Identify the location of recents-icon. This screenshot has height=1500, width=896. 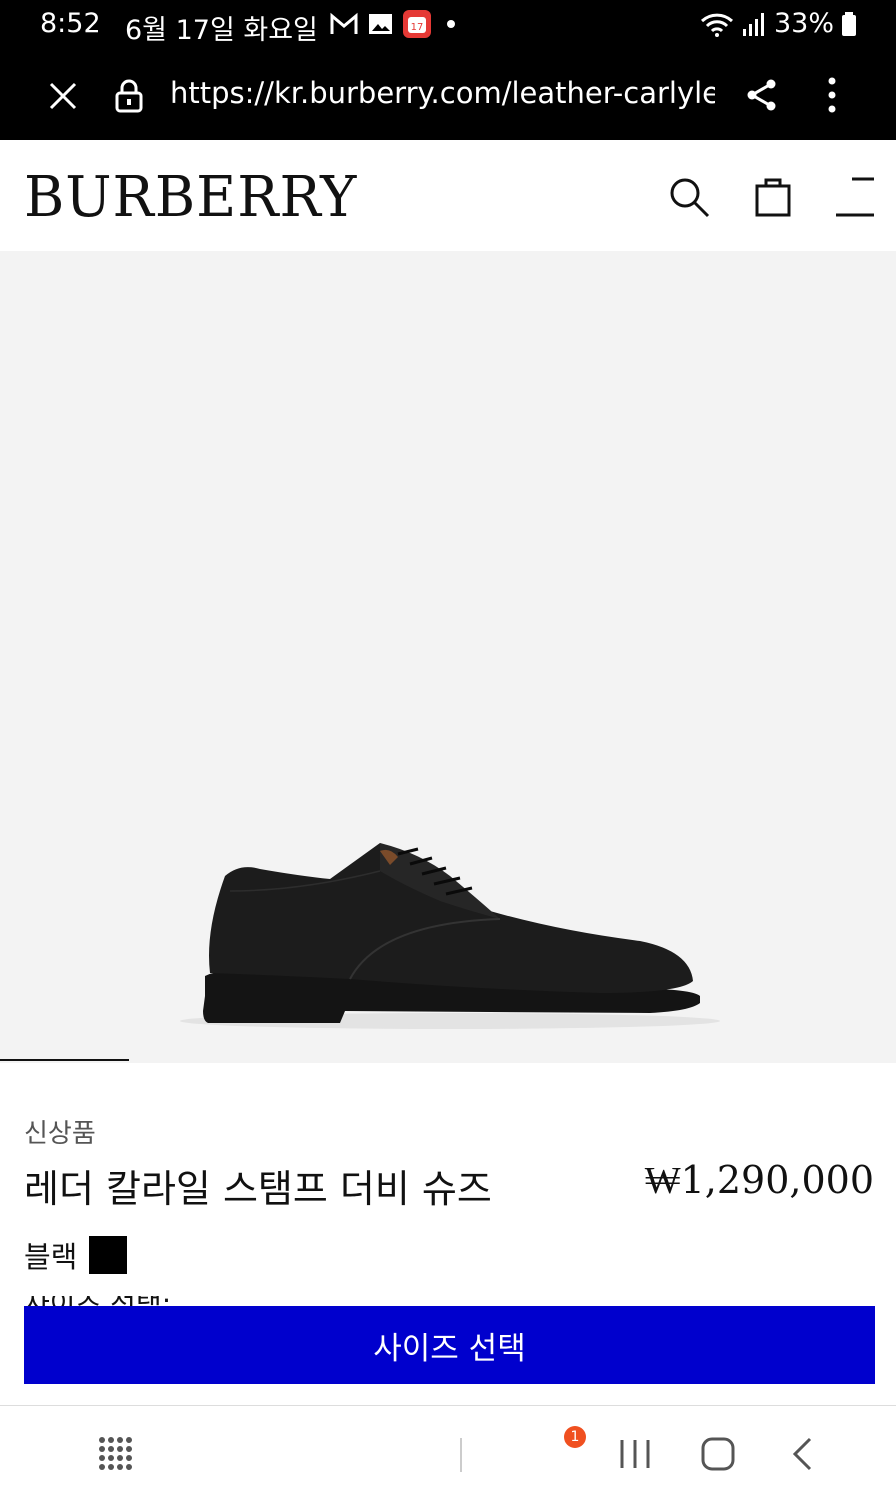
(635, 1454).